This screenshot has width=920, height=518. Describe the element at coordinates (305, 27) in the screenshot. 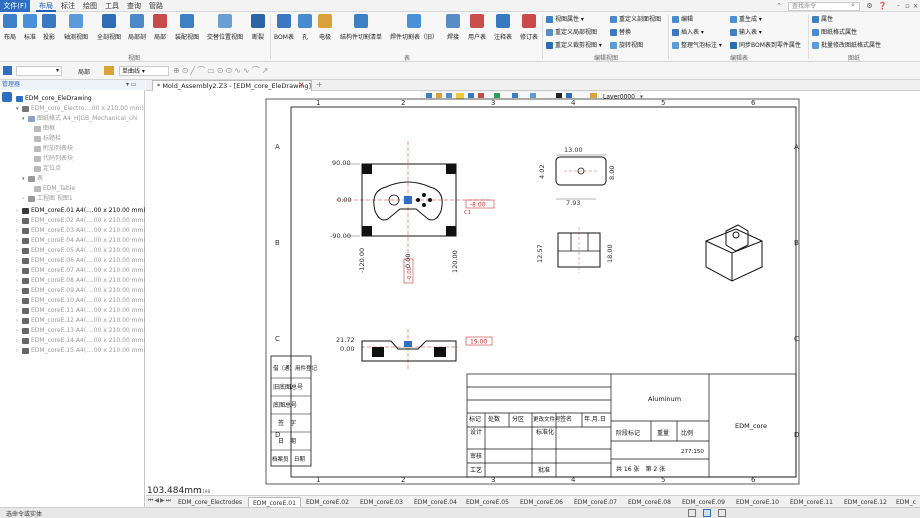

I see `hole-table-button: 孔` at that location.